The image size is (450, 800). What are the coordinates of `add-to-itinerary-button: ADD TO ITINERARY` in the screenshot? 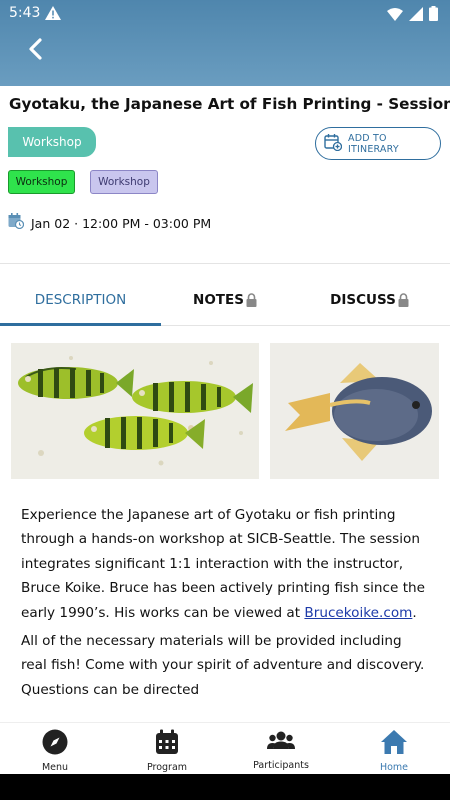 It's located at (378, 143).